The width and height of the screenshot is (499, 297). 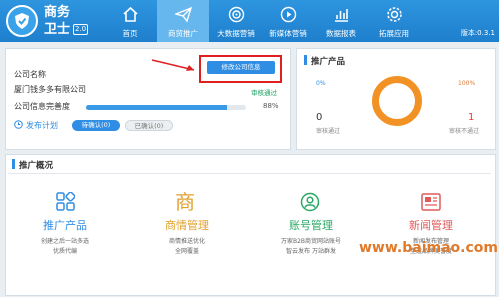 What do you see at coordinates (431, 202) in the screenshot?
I see `newspaper-icon` at bounding box center [431, 202].